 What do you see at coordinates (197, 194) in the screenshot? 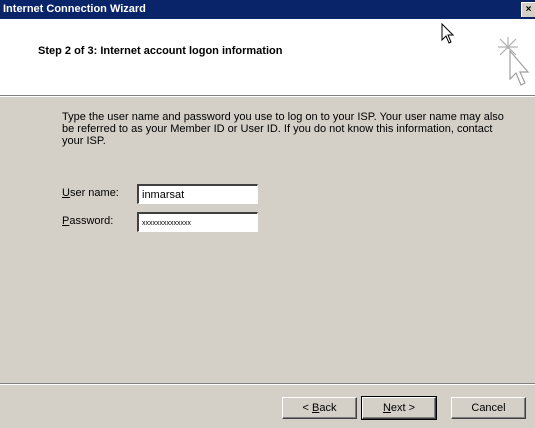
I see `username-input` at bounding box center [197, 194].